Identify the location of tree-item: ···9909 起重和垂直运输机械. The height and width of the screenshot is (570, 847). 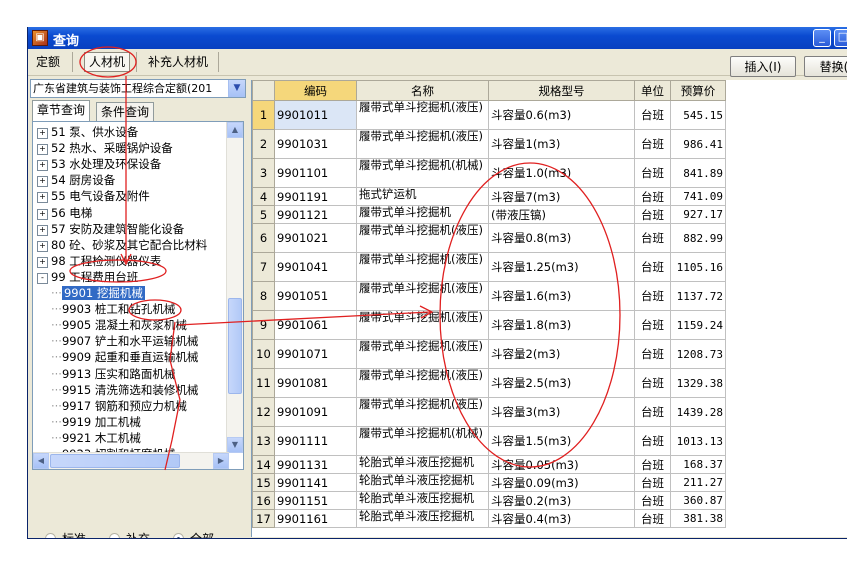
(124, 357).